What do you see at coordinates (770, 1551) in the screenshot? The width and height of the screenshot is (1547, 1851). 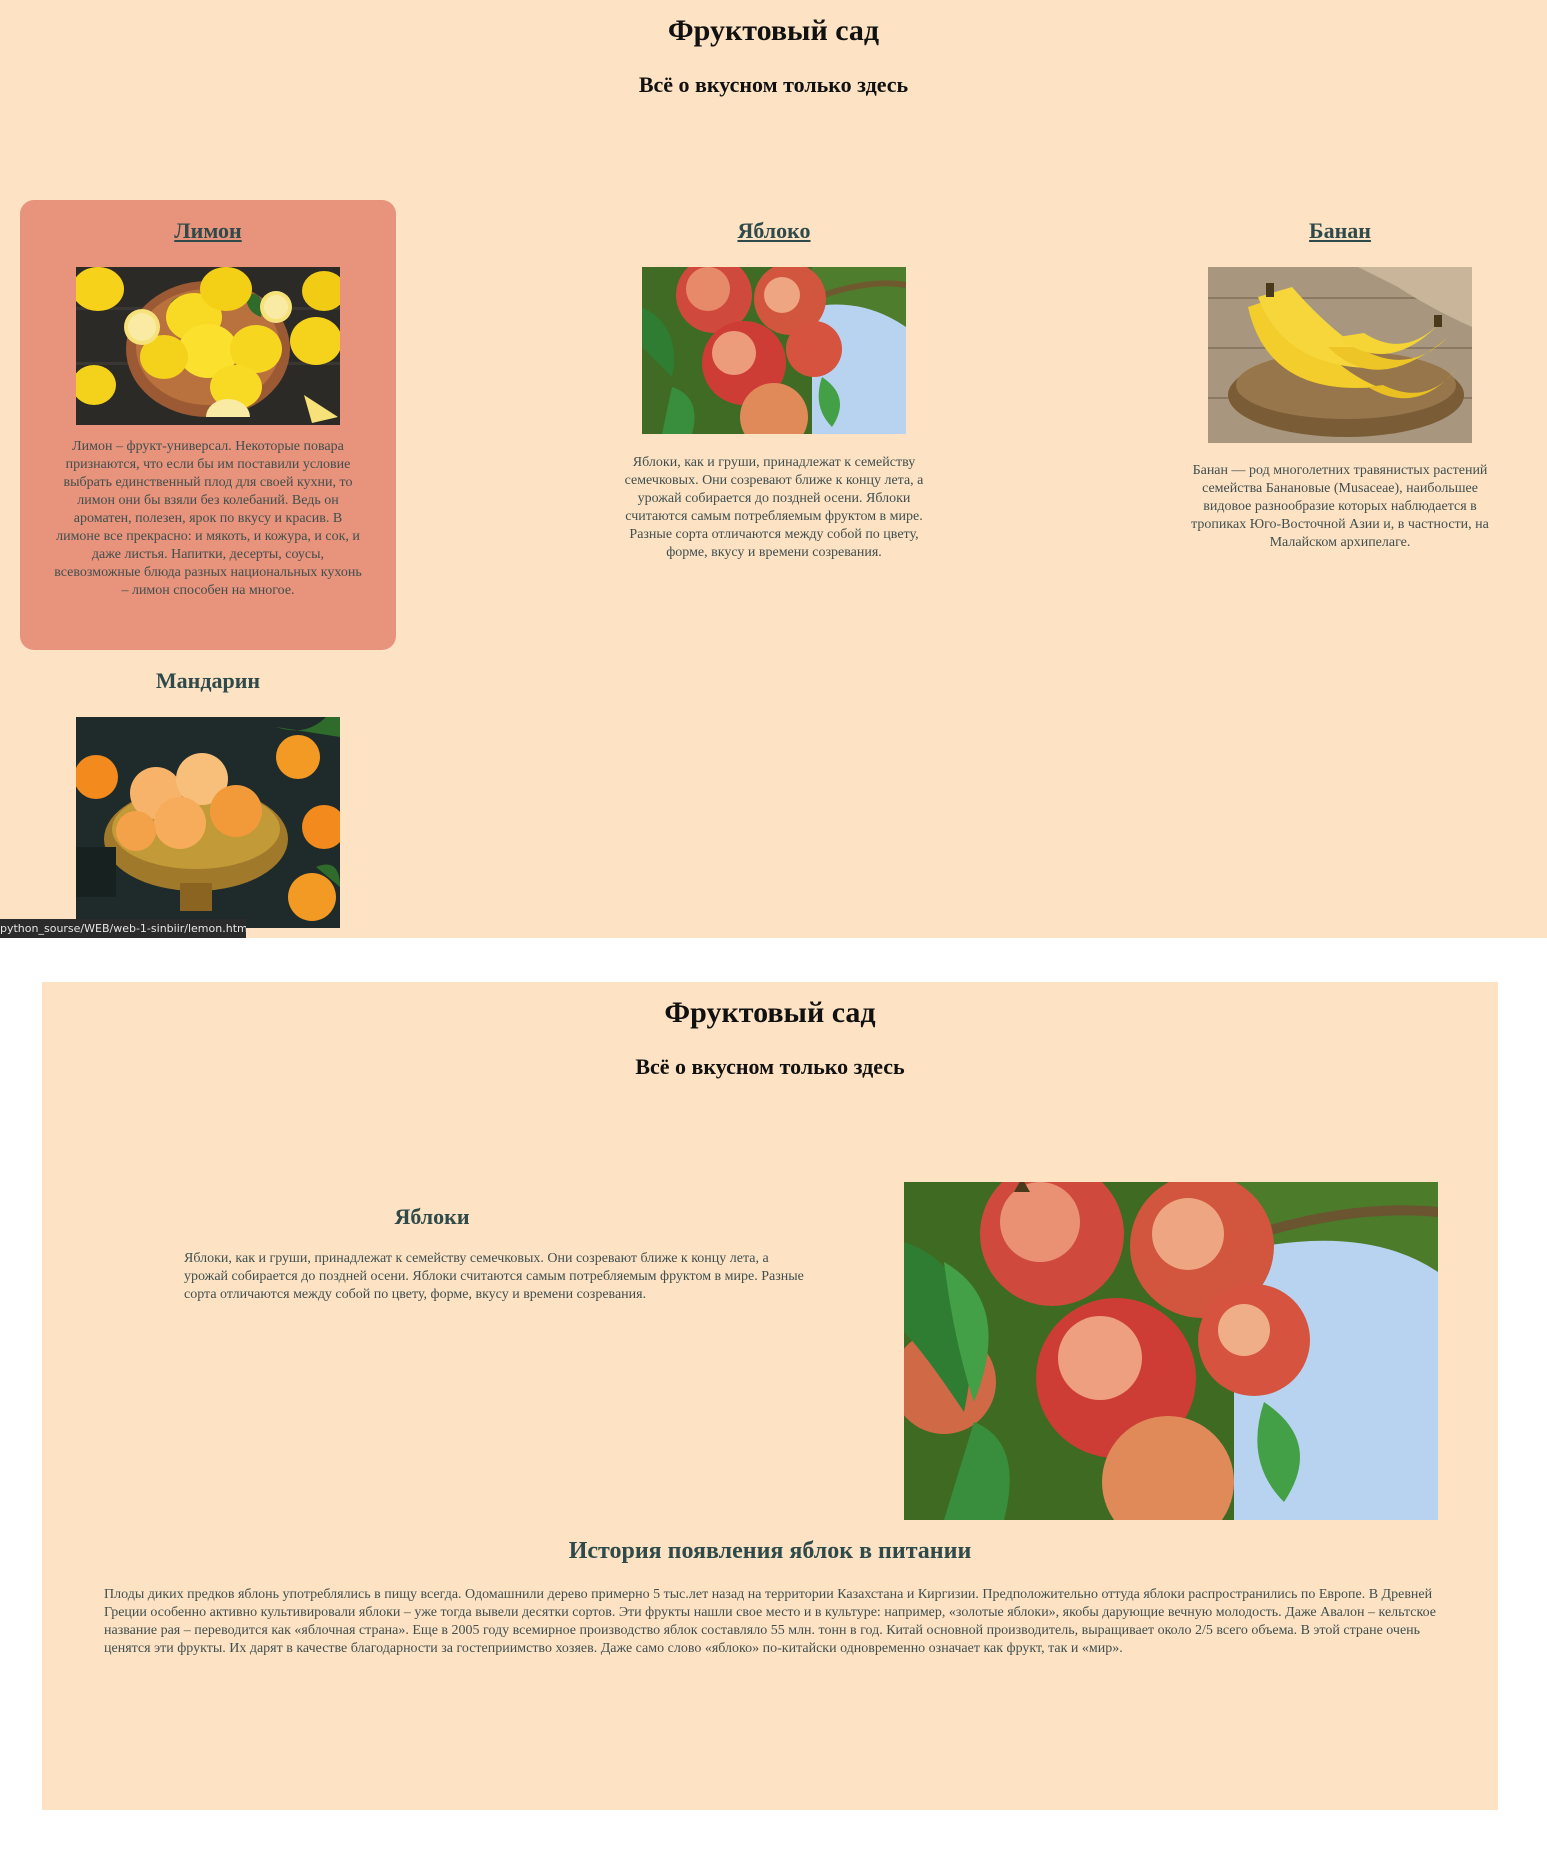 I see `history-heading: История появления яблок в питании` at bounding box center [770, 1551].